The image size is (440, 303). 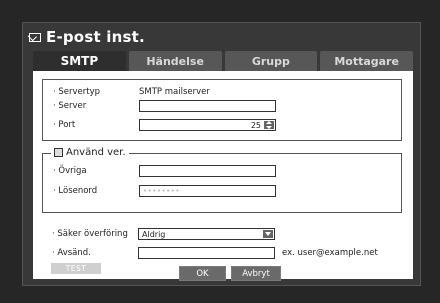 What do you see at coordinates (162, 191) in the screenshot?
I see `password-mask: ••••••••` at bounding box center [162, 191].